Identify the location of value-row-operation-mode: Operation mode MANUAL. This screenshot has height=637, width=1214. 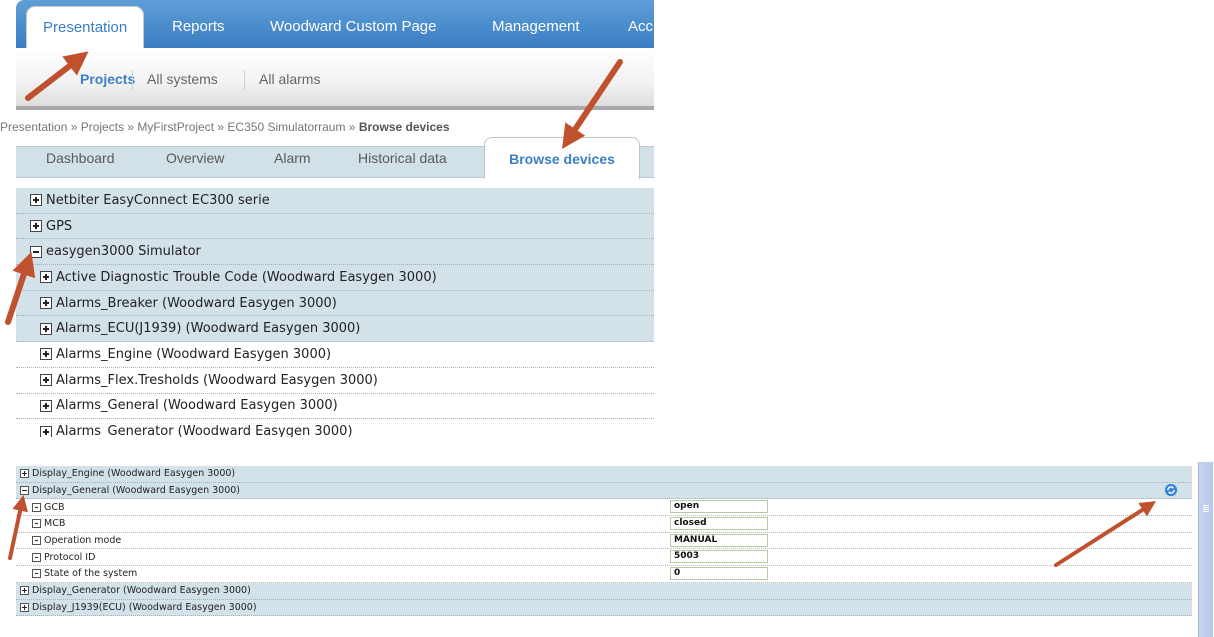
(604, 541).